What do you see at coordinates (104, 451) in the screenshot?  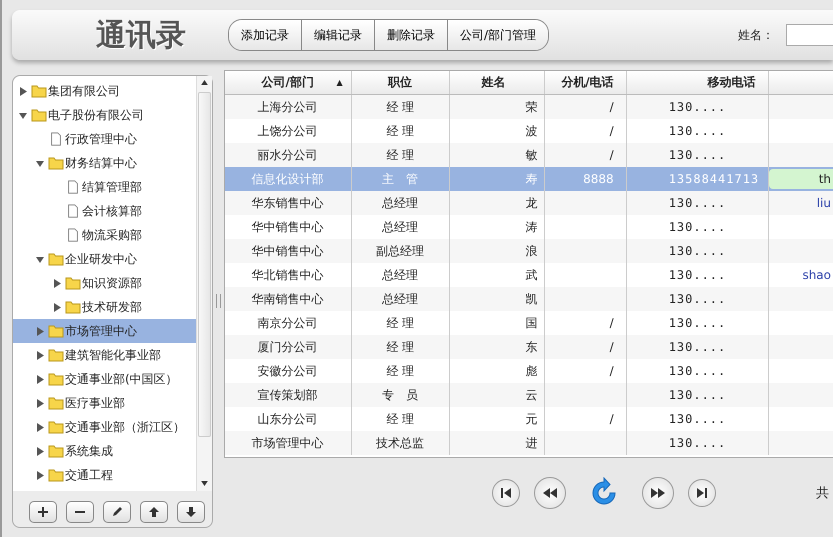 I see `tree-item: 系统集成` at bounding box center [104, 451].